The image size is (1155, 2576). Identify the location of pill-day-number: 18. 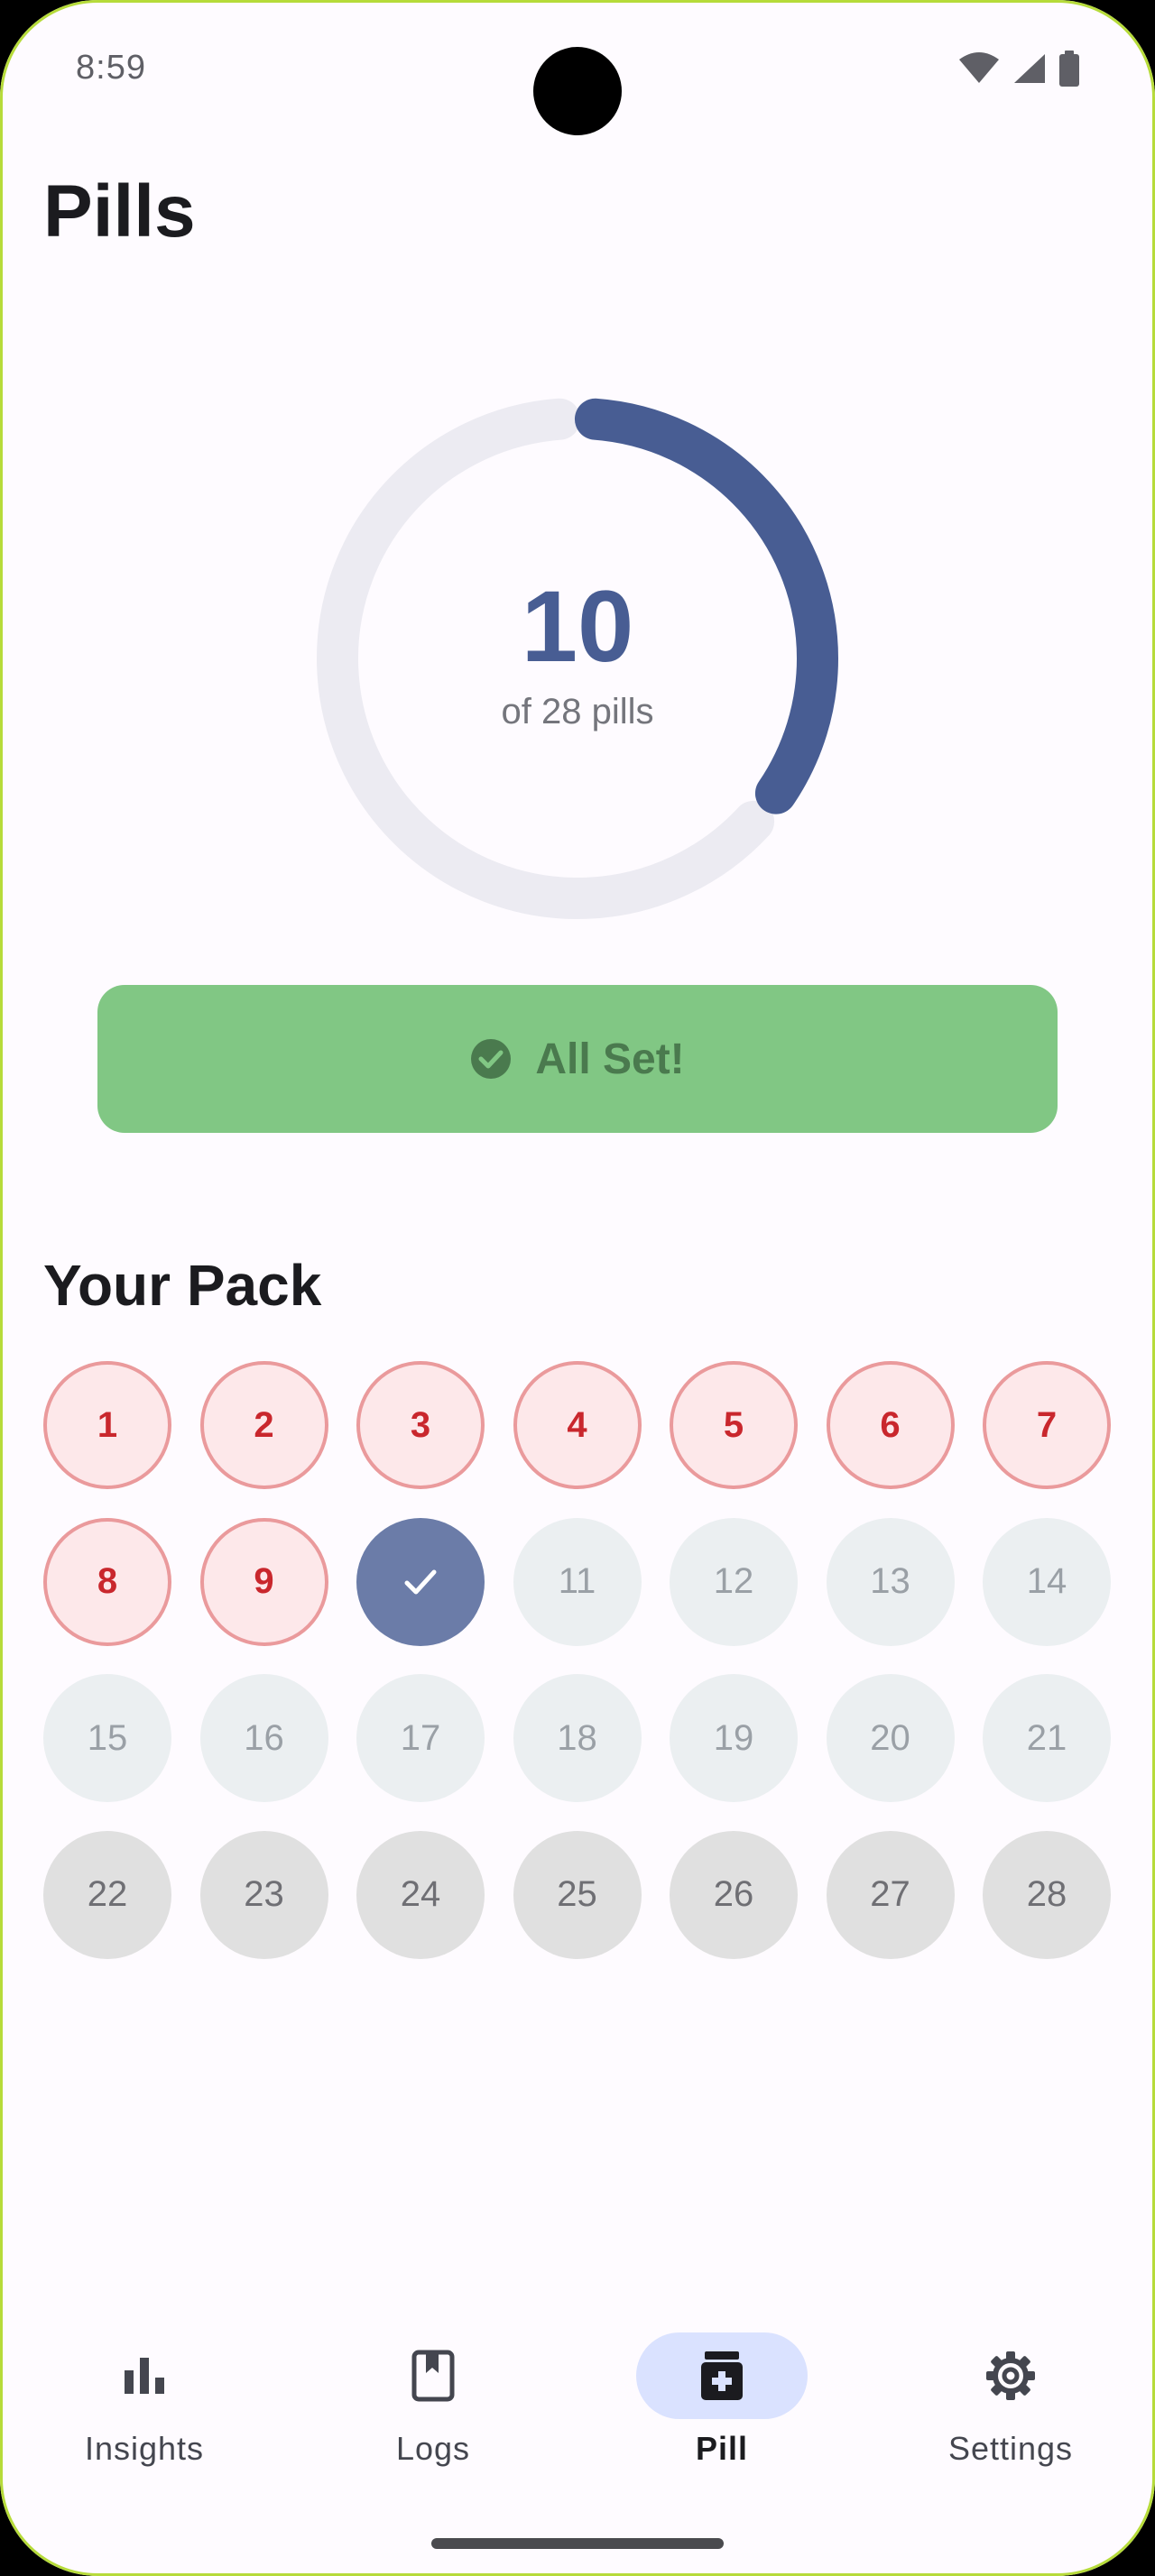
(577, 1737).